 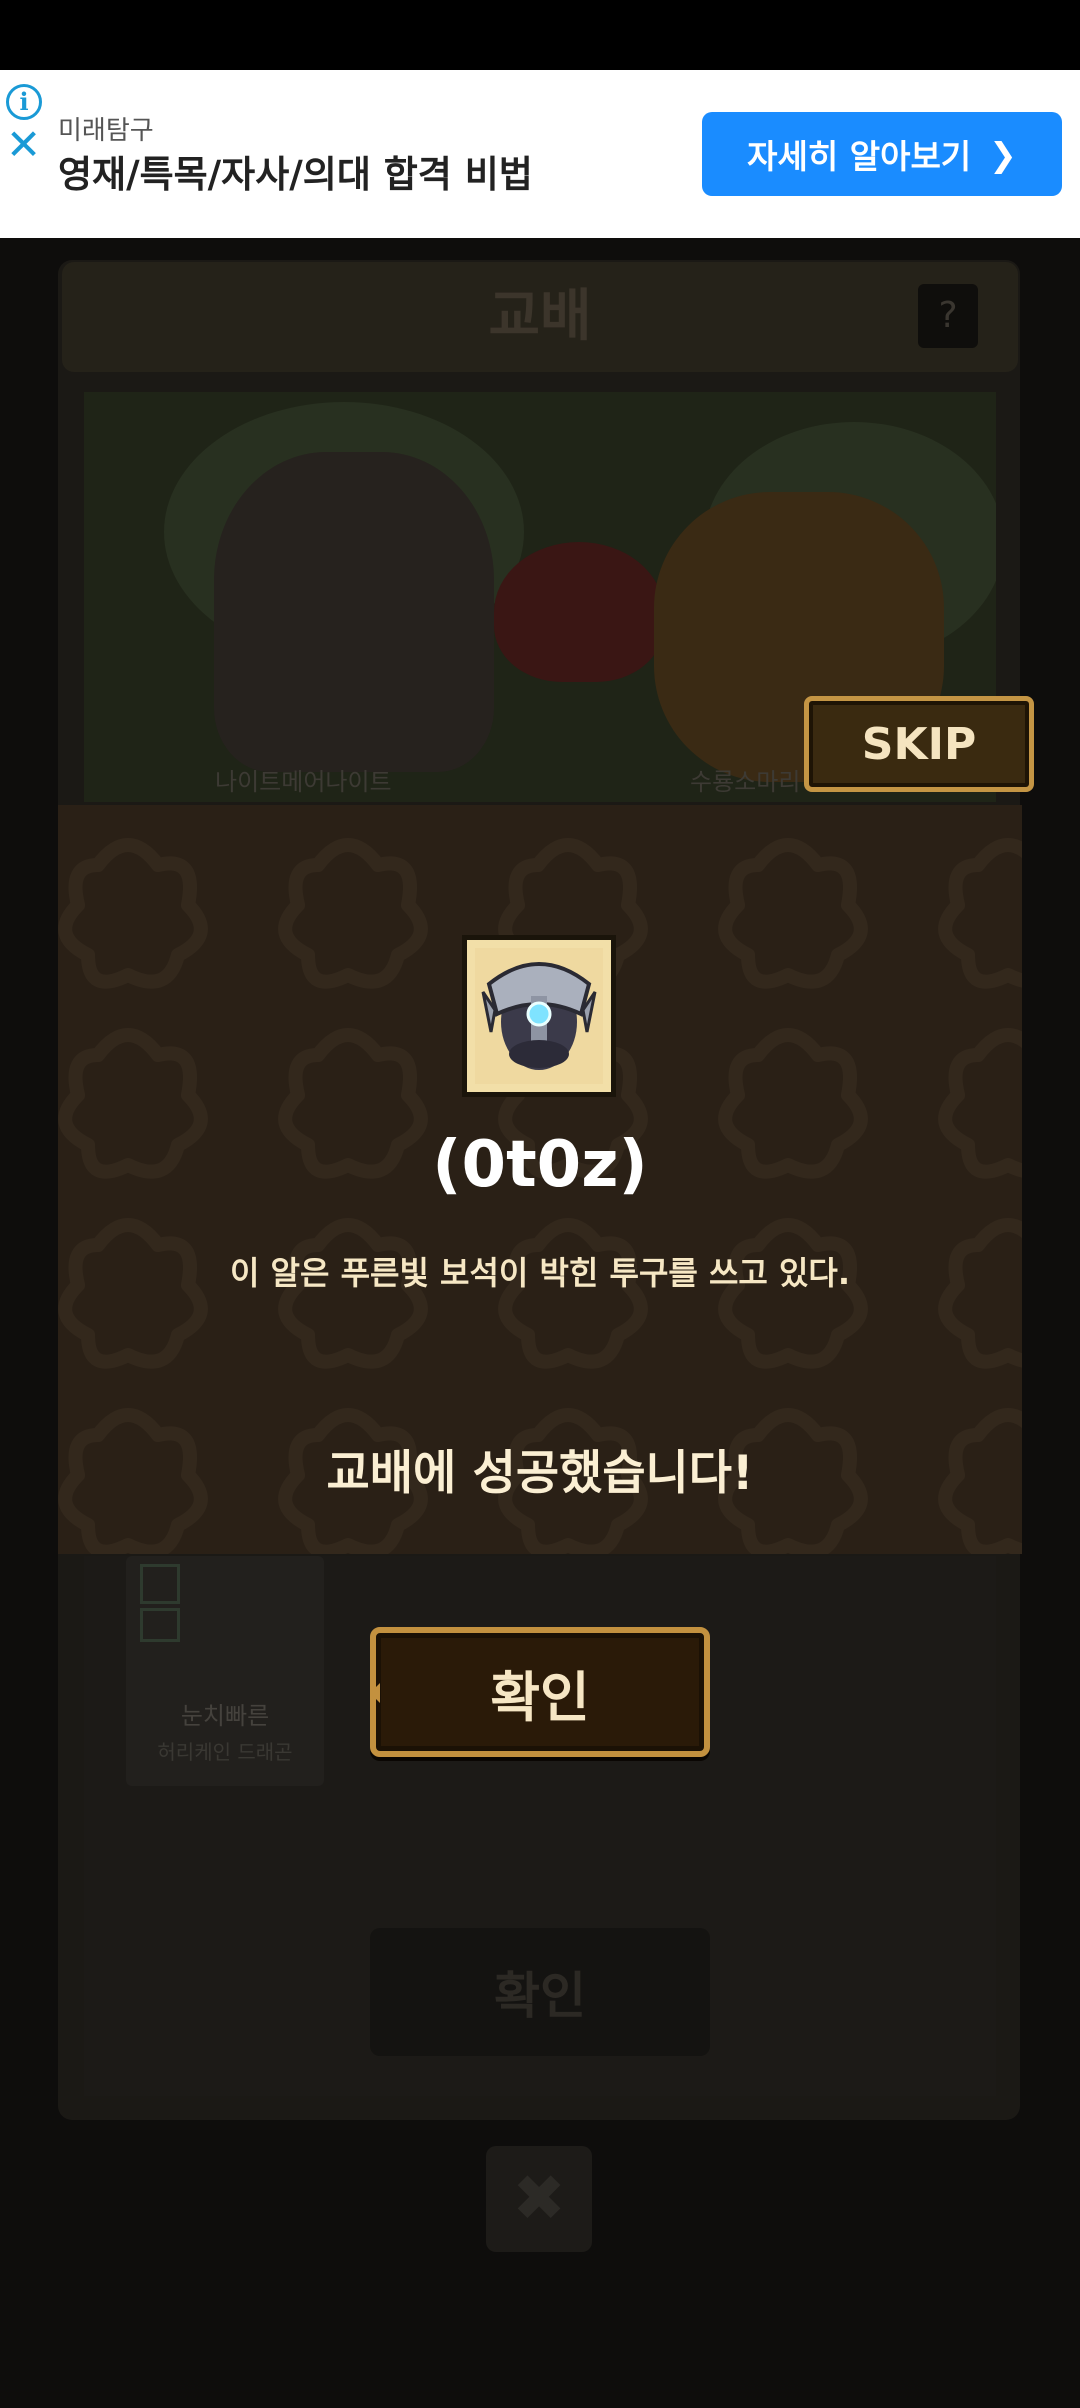 I want to click on info-icon: i, so click(x=24, y=102).